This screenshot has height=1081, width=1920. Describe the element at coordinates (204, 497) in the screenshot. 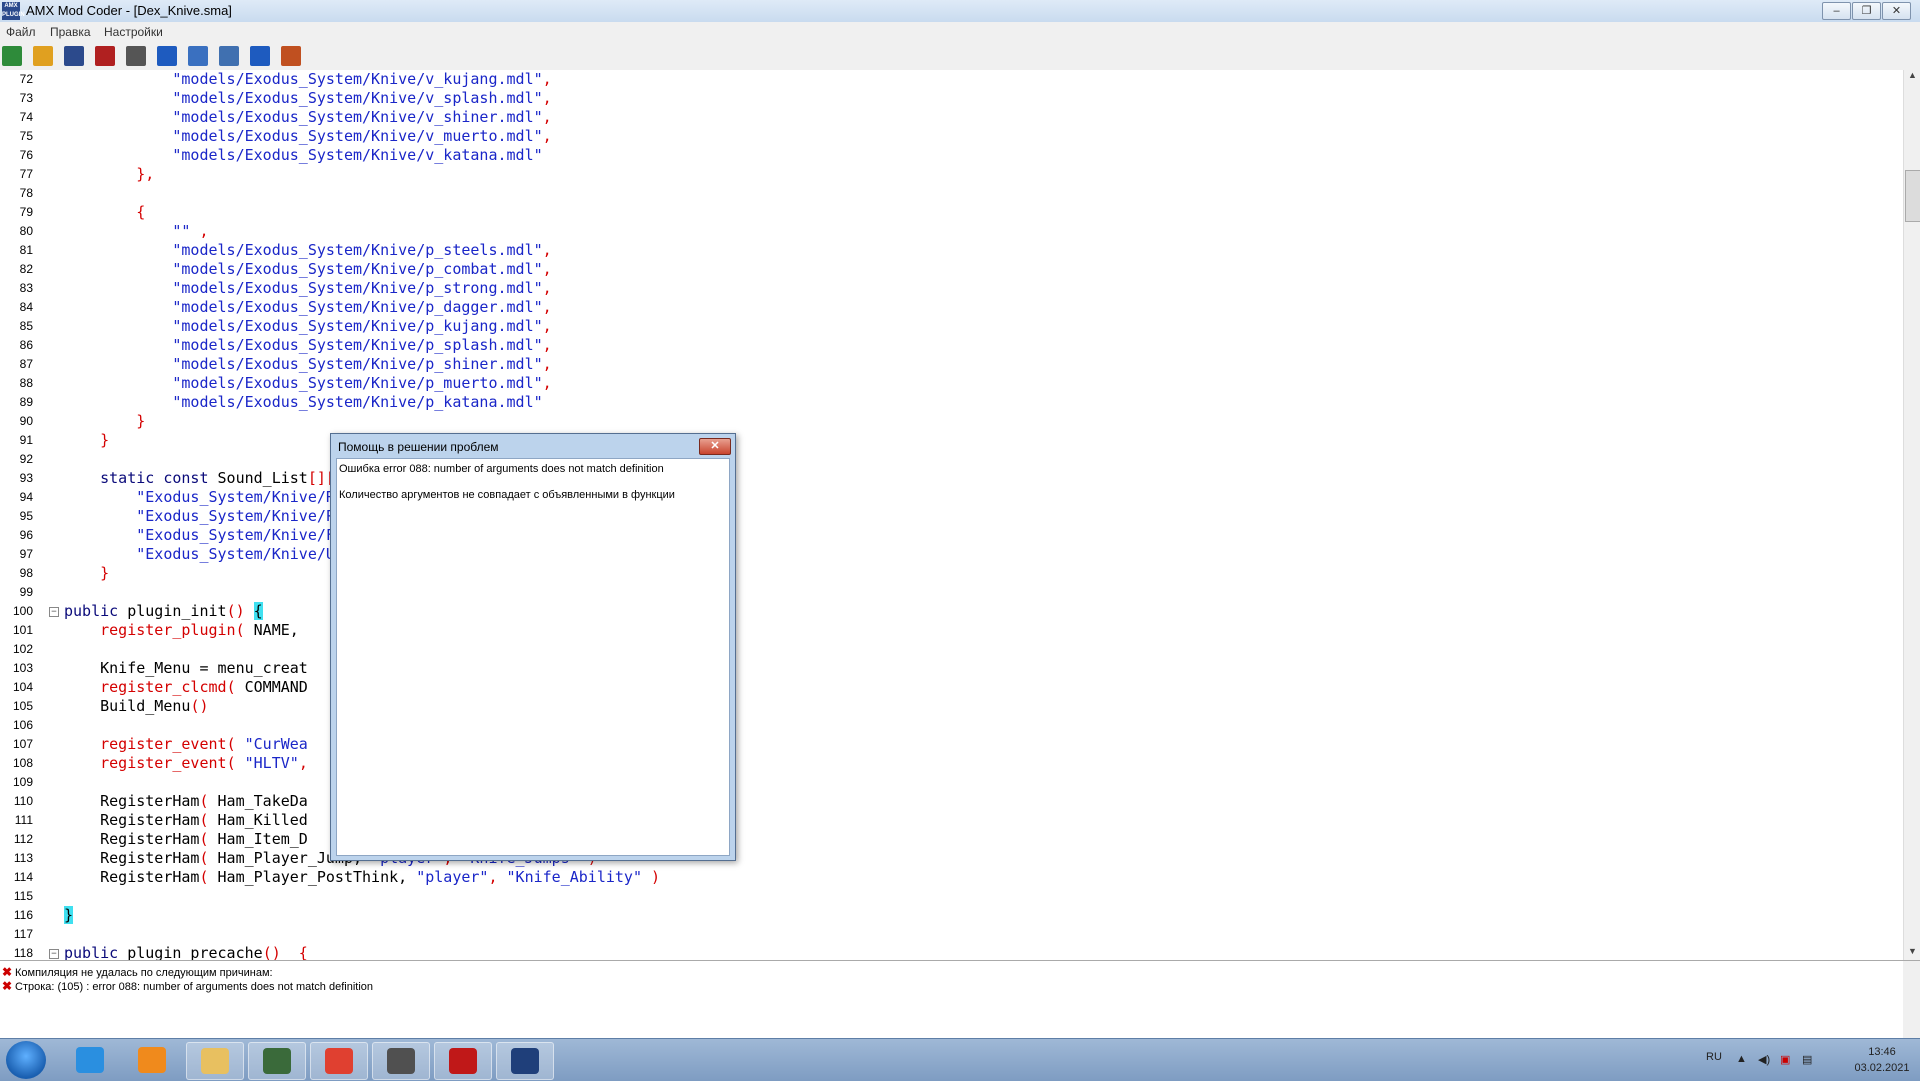

I see `code-text: "Exodus_System/Knive/Re` at that location.